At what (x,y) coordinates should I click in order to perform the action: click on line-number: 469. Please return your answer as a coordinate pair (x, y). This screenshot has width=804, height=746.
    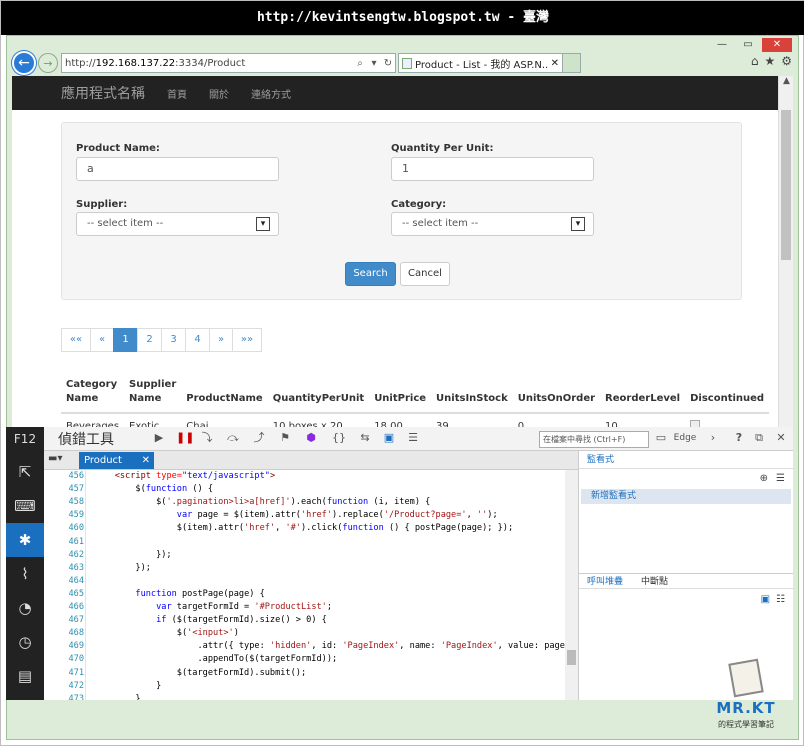
    Looking at the image, I should click on (64, 646).